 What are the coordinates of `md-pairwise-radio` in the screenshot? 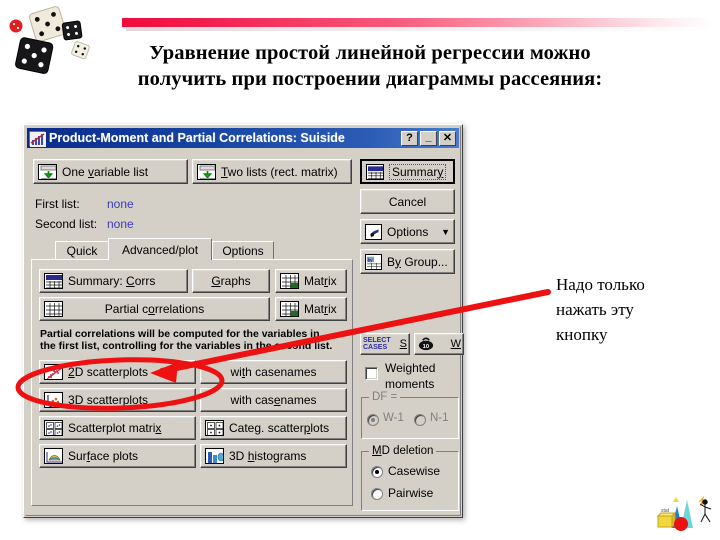 It's located at (377, 494).